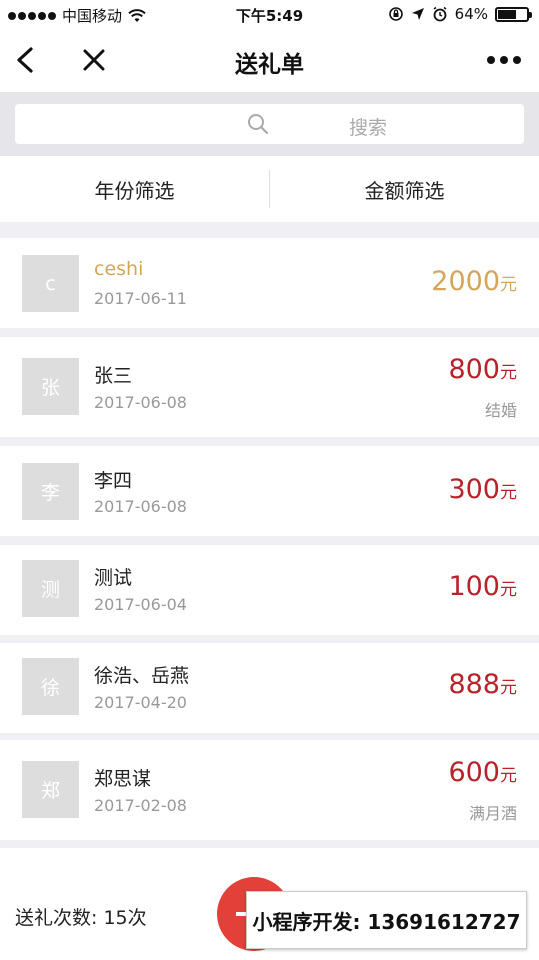 The width and height of the screenshot is (539, 960). Describe the element at coordinates (404, 189) in the screenshot. I see `amount-filter-button: 金额筛选` at that location.